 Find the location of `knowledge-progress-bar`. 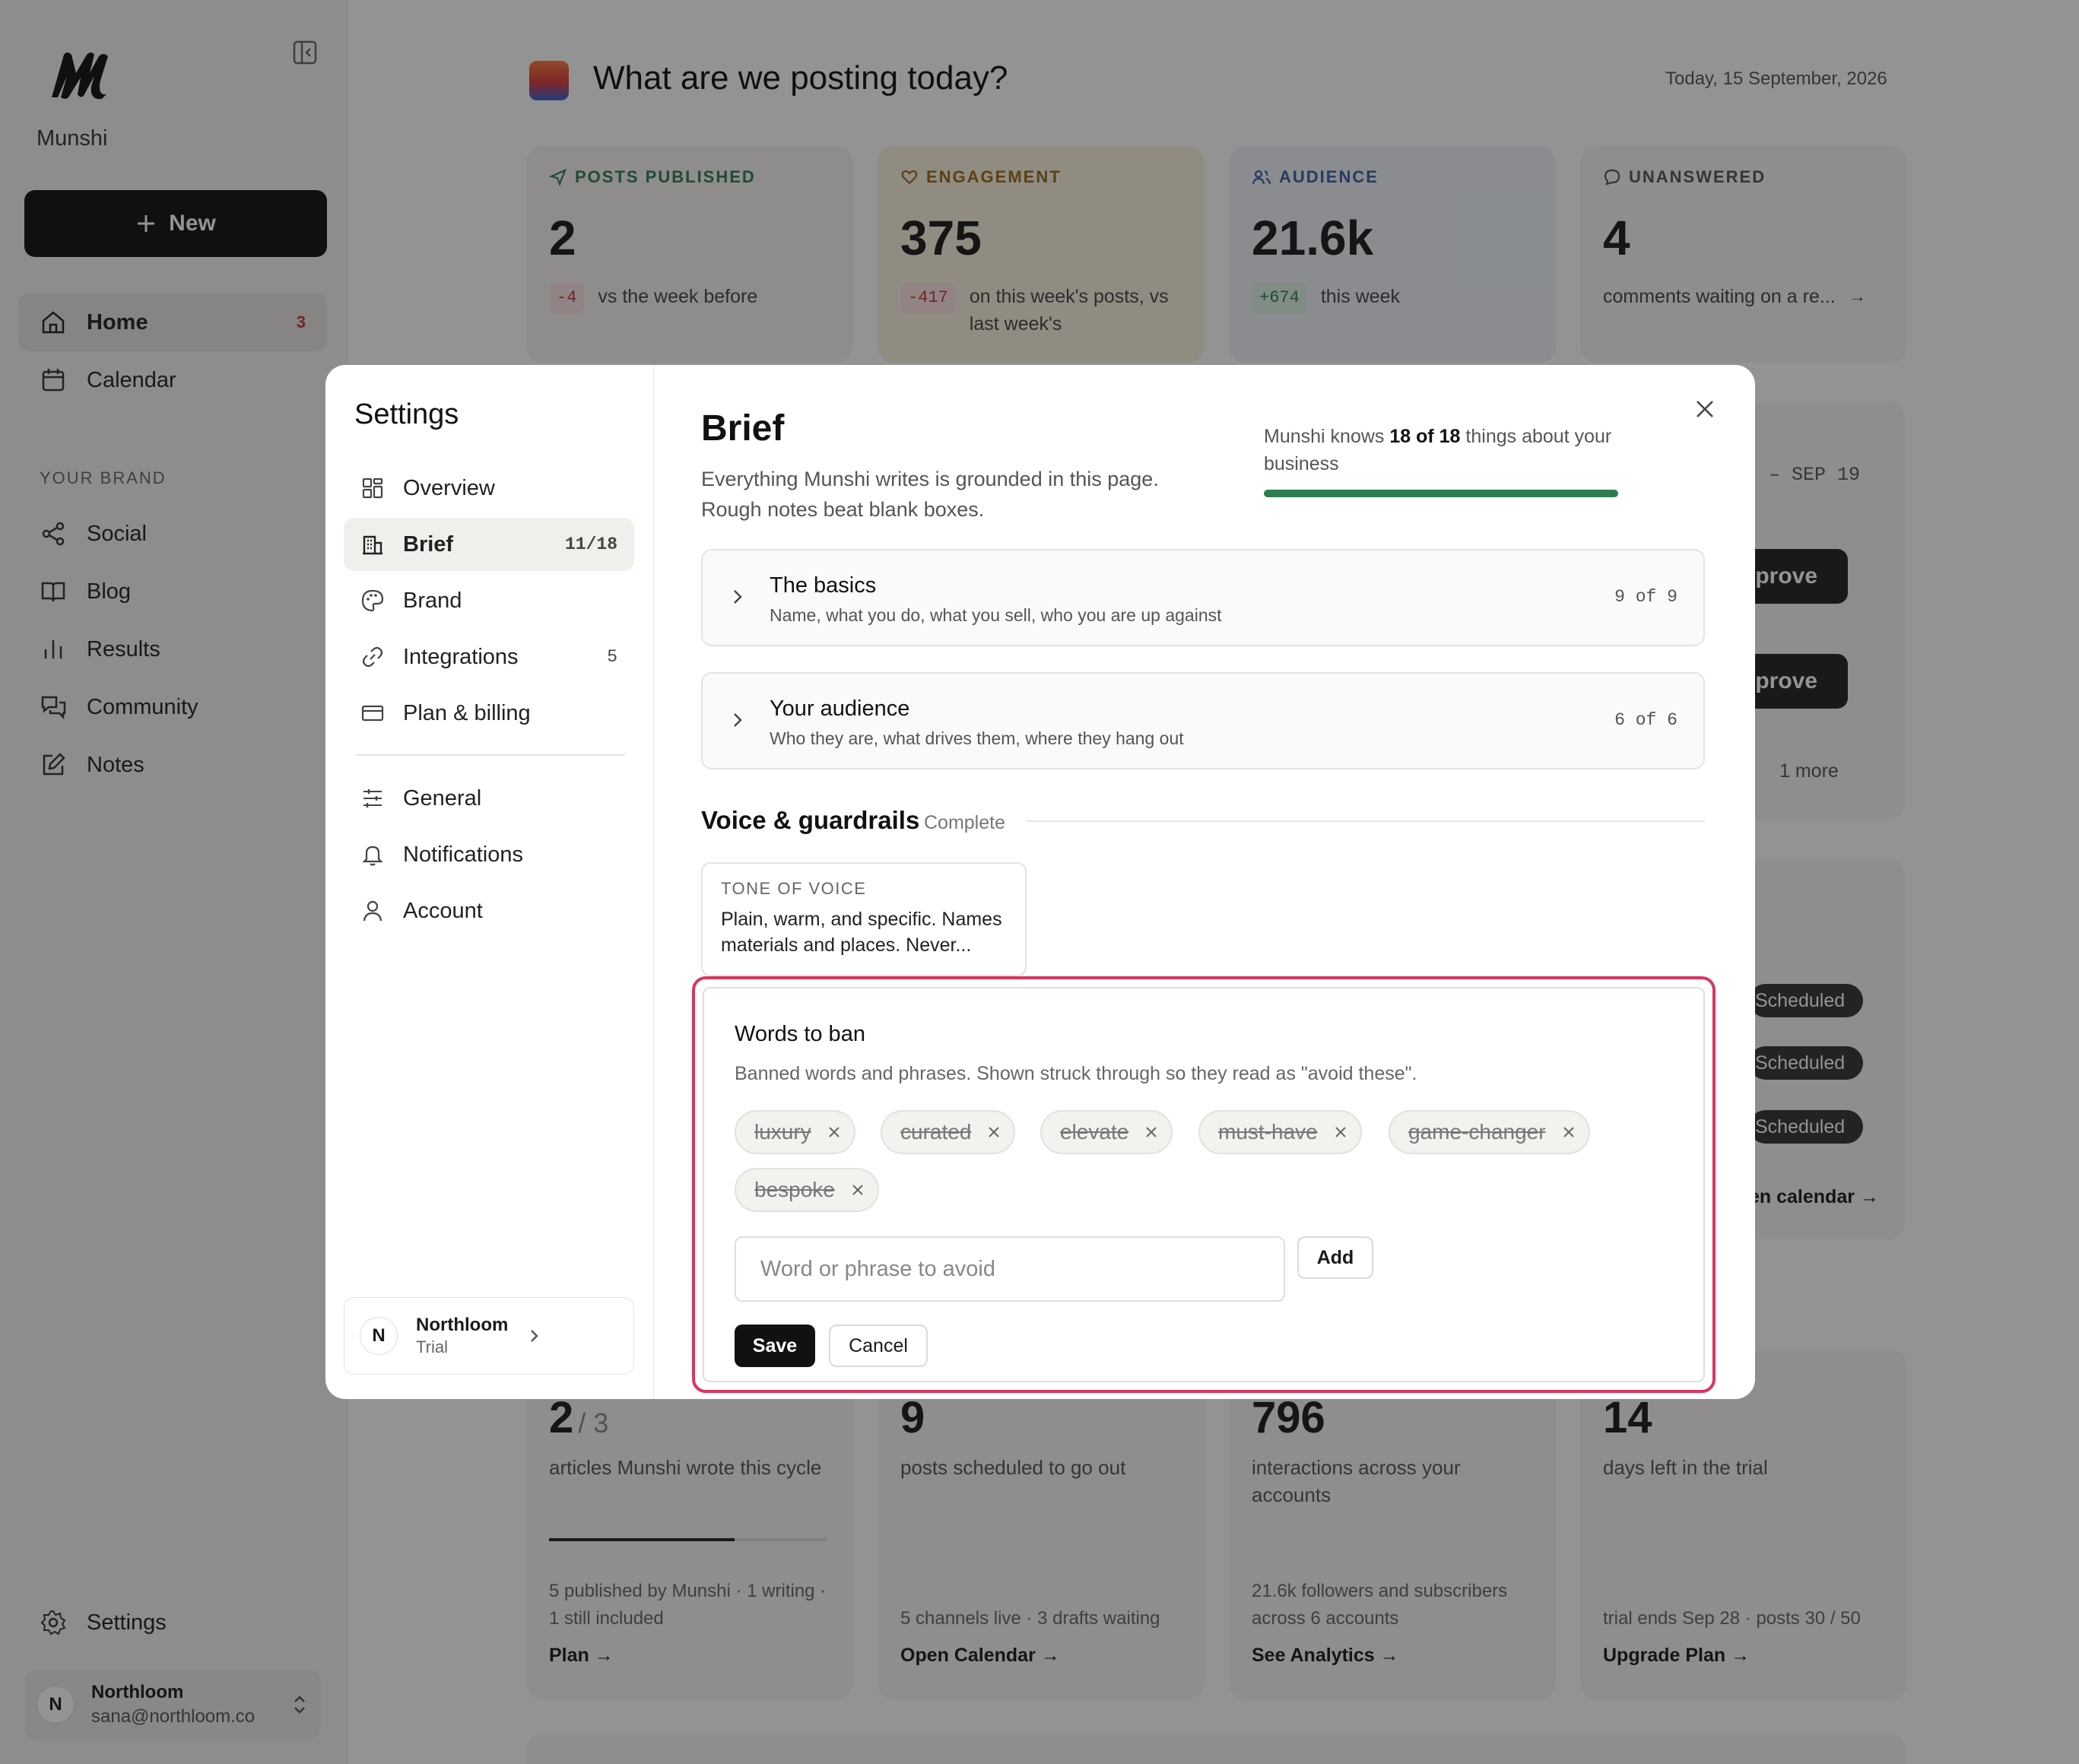

knowledge-progress-bar is located at coordinates (1441, 493).